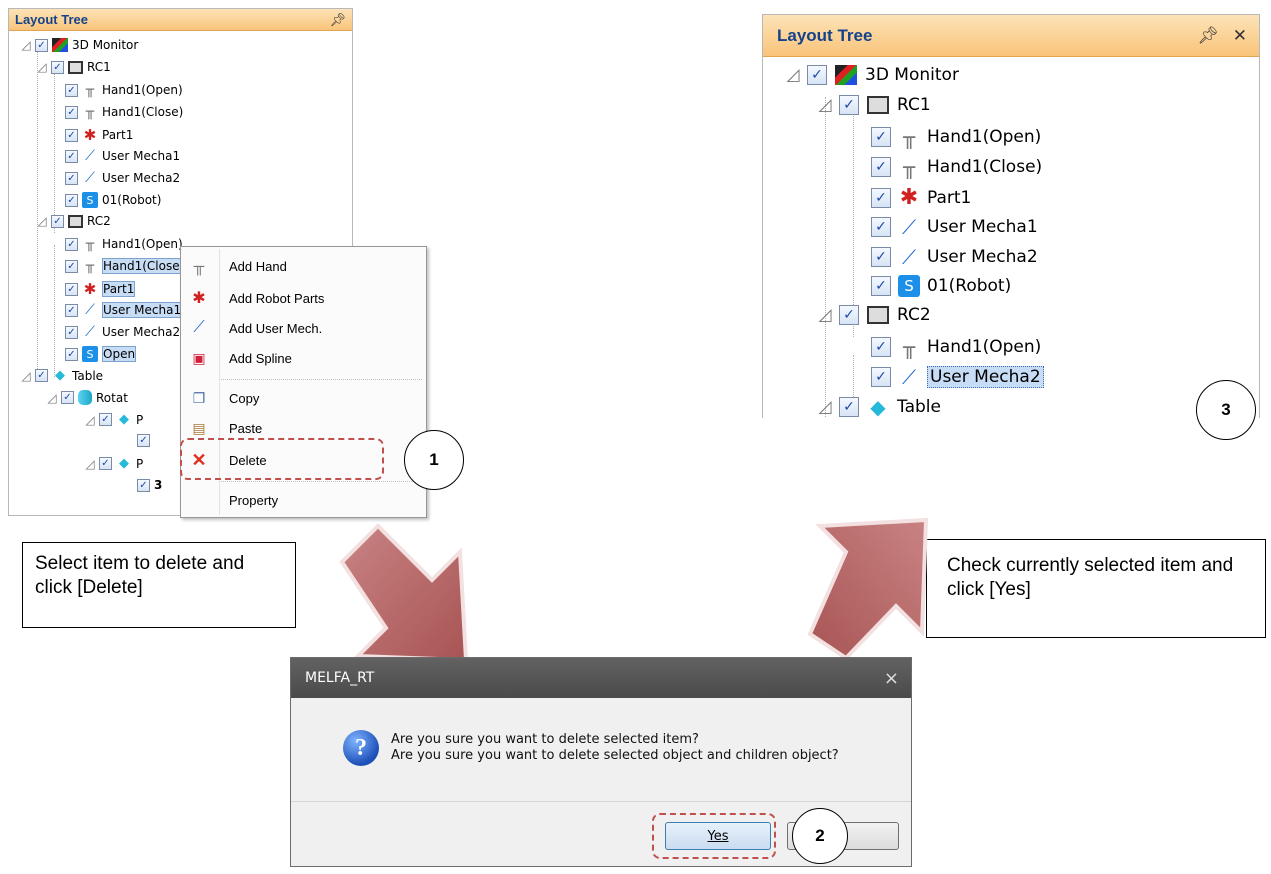  Describe the element at coordinates (199, 397) in the screenshot. I see `copy-icon: ❐` at that location.